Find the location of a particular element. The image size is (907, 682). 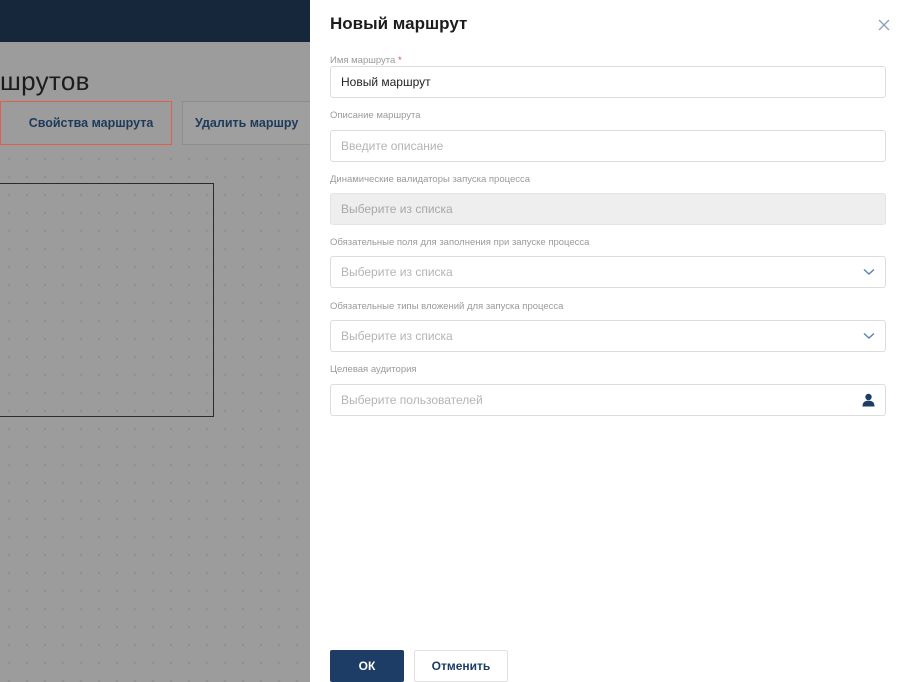

route-properties-button-label: Свойства маршрута is located at coordinates (91, 123).